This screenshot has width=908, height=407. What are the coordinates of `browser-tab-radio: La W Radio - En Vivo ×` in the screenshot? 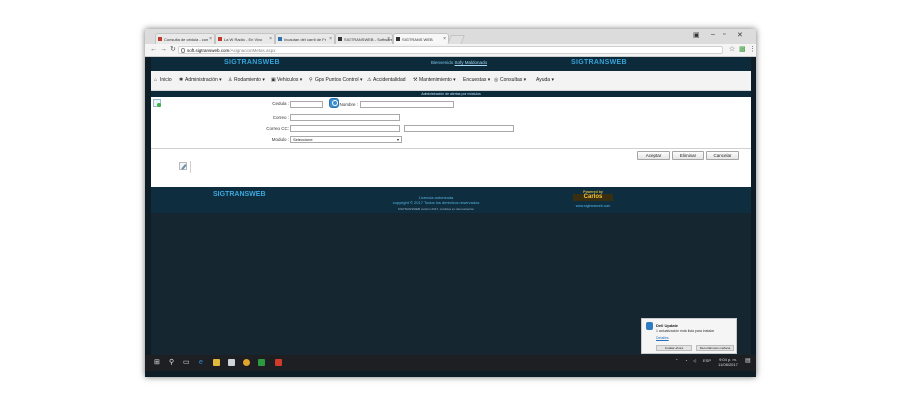 It's located at (245, 38).